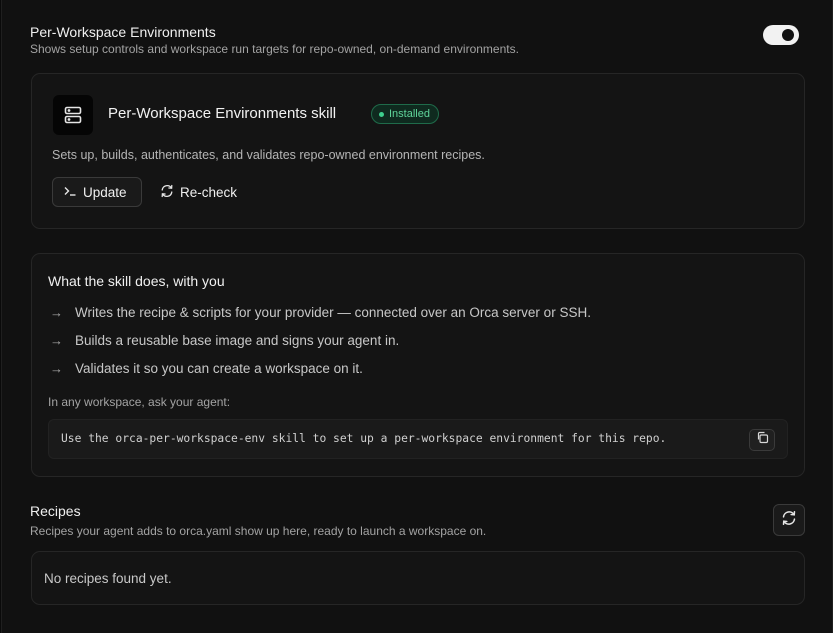  What do you see at coordinates (418, 578) in the screenshot?
I see `recipes-list: No recipes found yet.` at bounding box center [418, 578].